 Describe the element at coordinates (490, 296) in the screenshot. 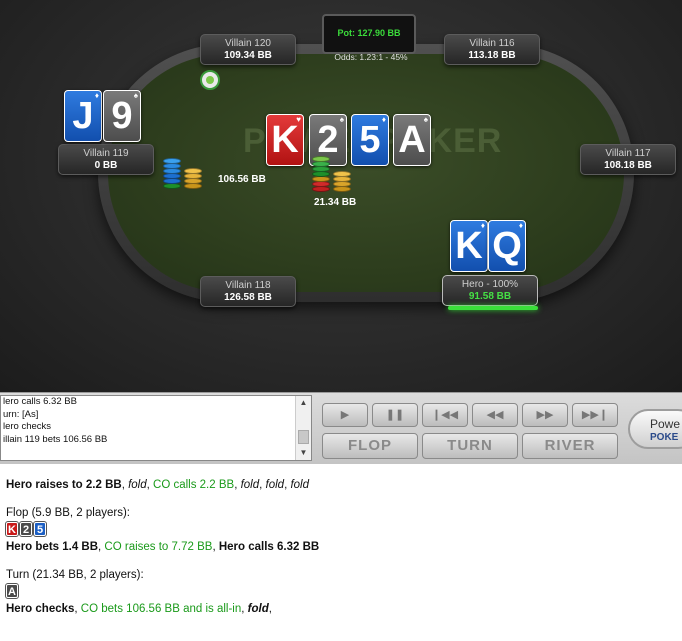

I see `seat-stack: 91.58 BB` at that location.